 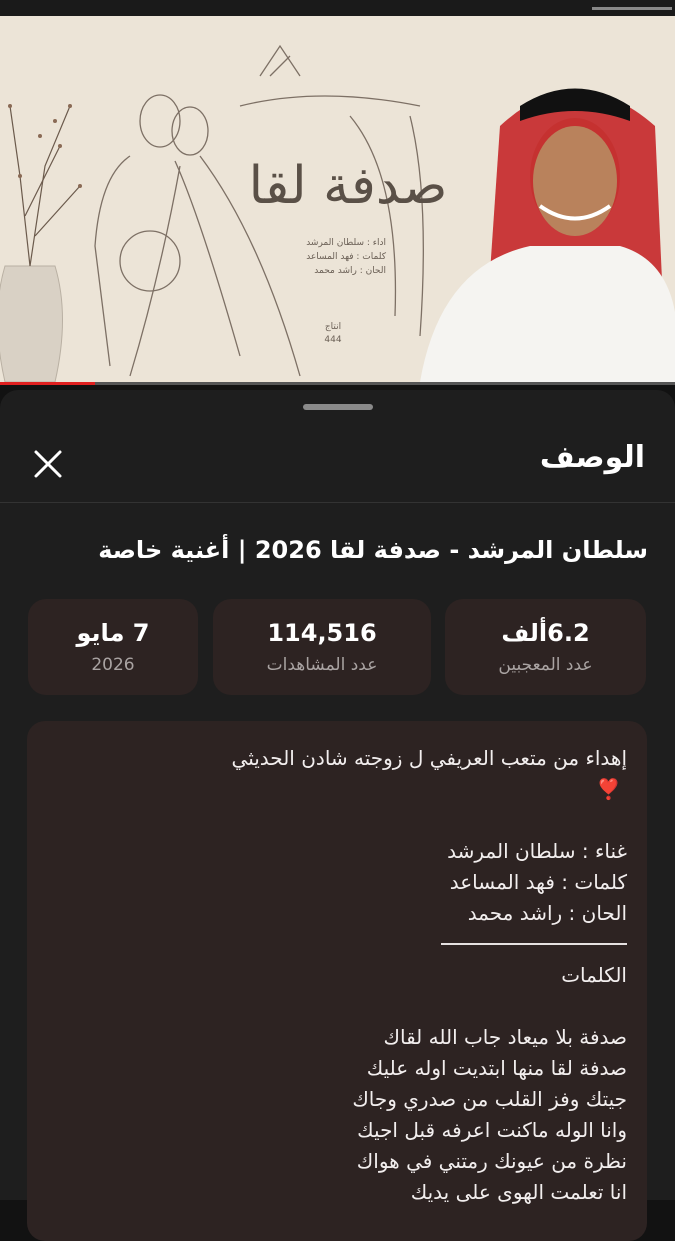 What do you see at coordinates (348, 186) in the screenshot?
I see `thumbnail-title: صدفة لقا` at bounding box center [348, 186].